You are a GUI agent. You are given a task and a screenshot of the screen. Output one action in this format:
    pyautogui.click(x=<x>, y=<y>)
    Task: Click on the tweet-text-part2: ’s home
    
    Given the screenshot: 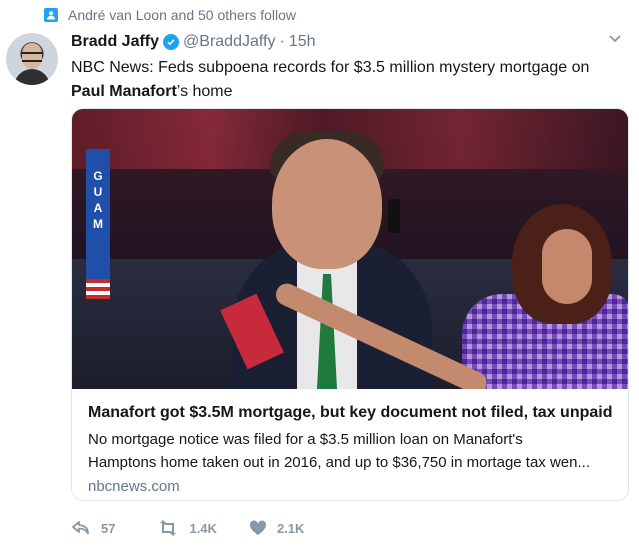 What is the action you would take?
    pyautogui.click(x=204, y=91)
    